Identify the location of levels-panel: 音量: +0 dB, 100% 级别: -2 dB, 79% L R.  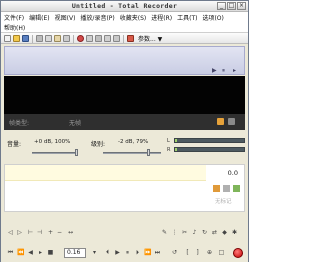
(124, 148).